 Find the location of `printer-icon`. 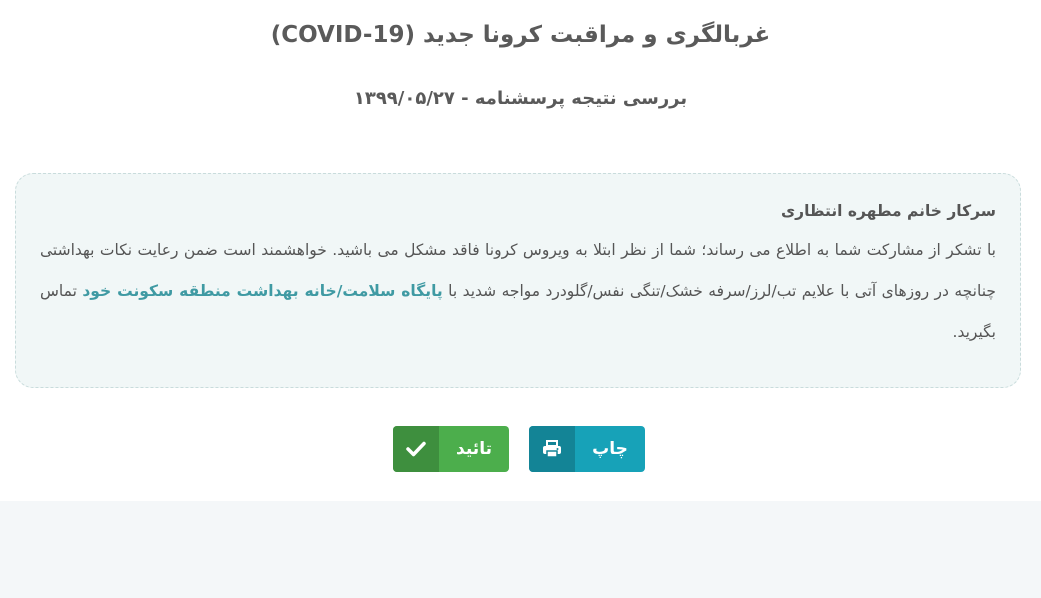

printer-icon is located at coordinates (552, 449).